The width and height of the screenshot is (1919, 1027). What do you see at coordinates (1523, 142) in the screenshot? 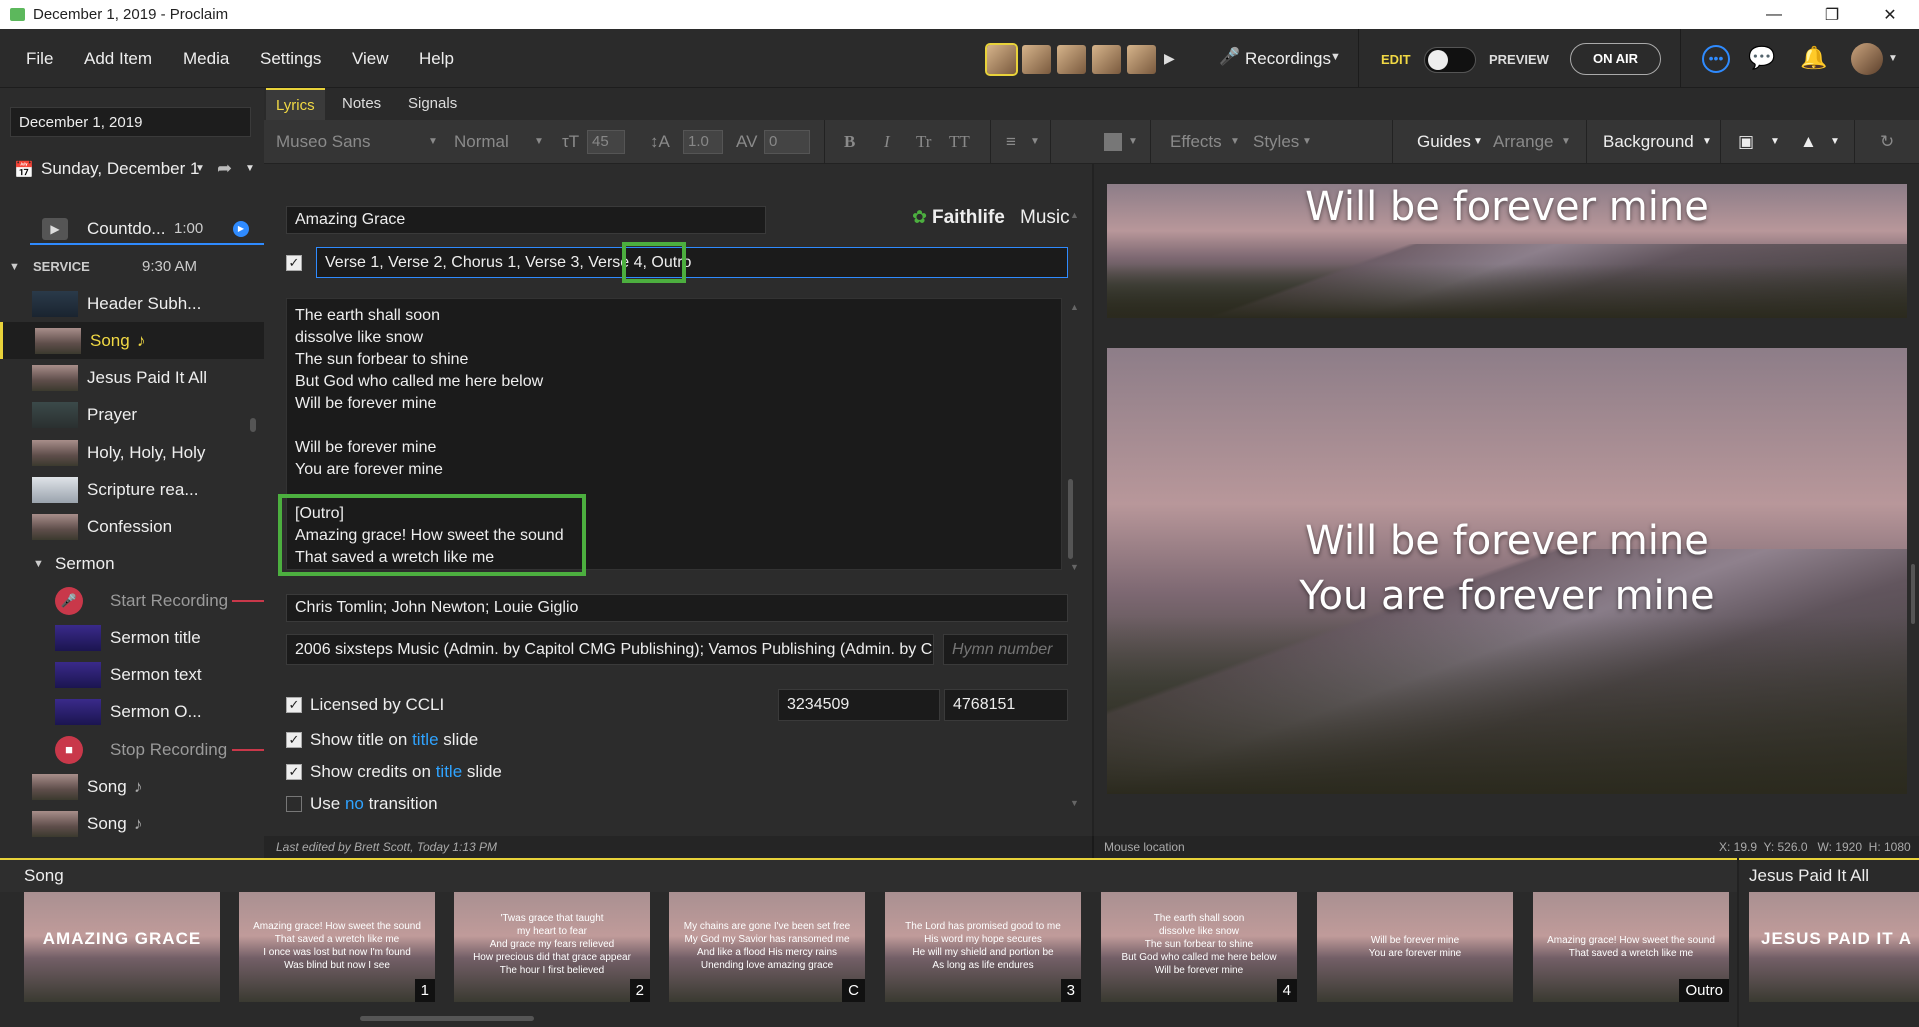
I see `arrange-menu: Arrange` at bounding box center [1523, 142].